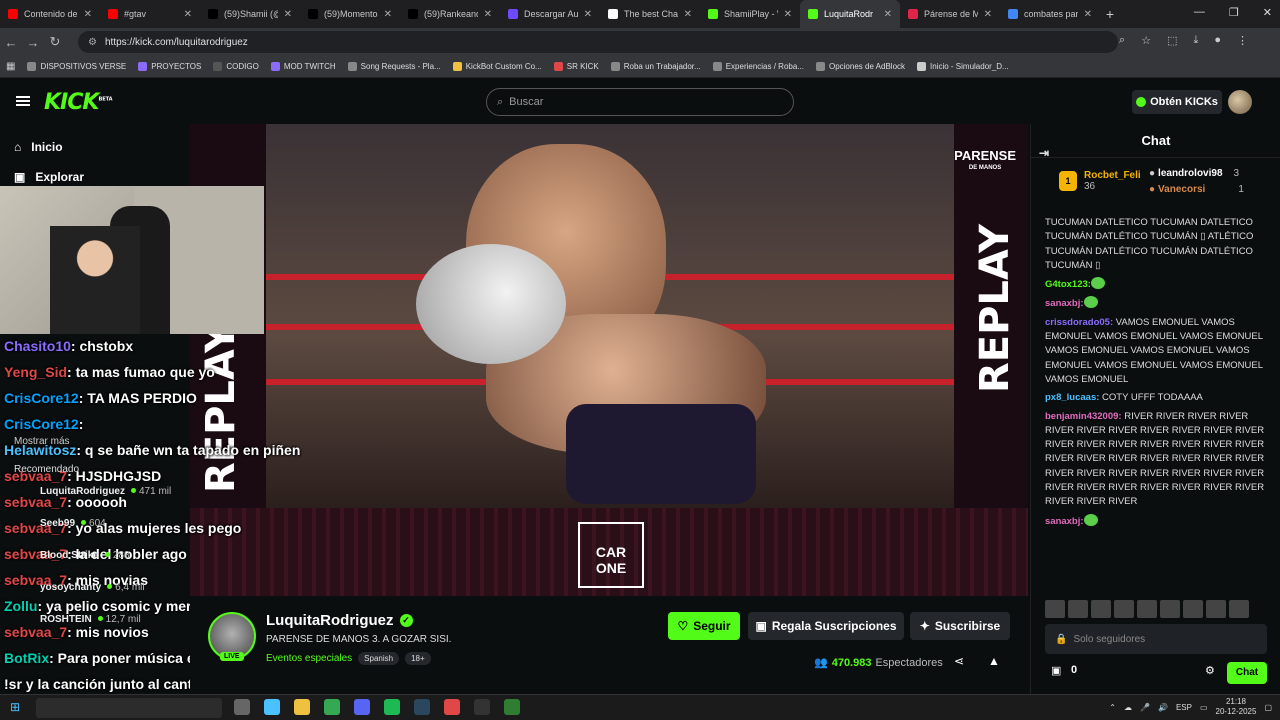  What do you see at coordinates (379, 658) in the screenshot?
I see `tag-spanish: Spanish` at bounding box center [379, 658].